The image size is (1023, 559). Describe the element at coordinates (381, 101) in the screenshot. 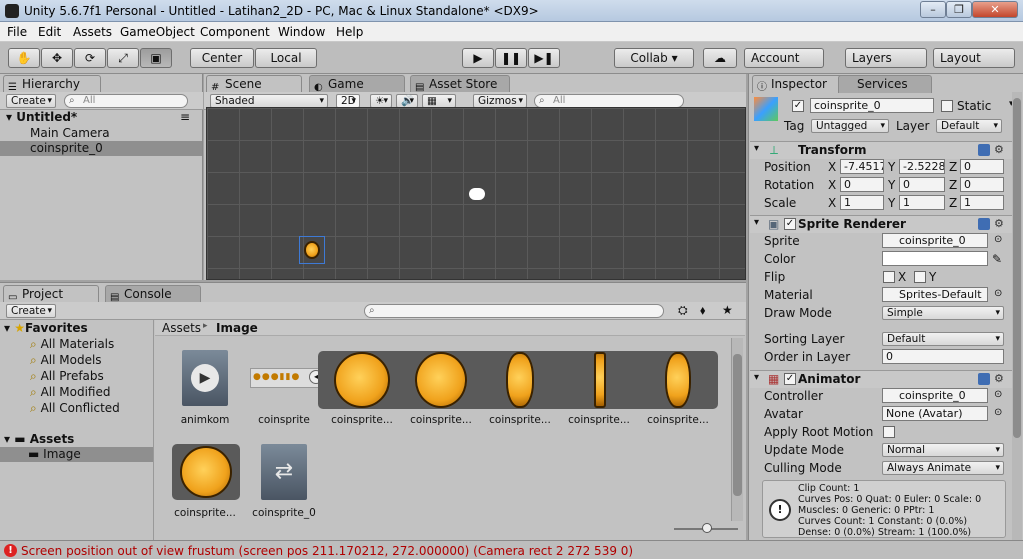

I see `lighting-toggle-icon: ☀` at that location.